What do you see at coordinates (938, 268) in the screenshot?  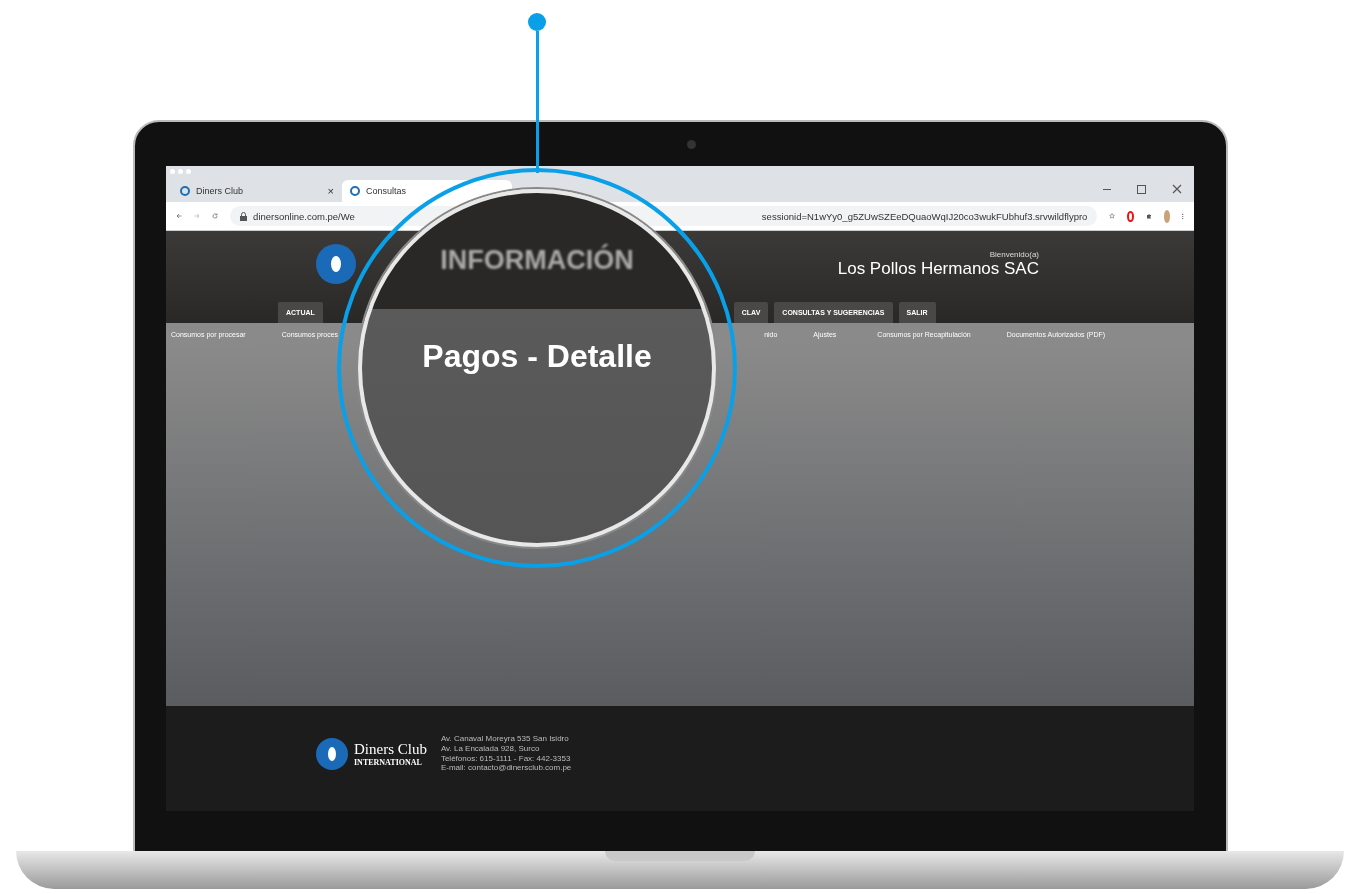 I see `company-name: Los Pollos Hermanos SAC` at bounding box center [938, 268].